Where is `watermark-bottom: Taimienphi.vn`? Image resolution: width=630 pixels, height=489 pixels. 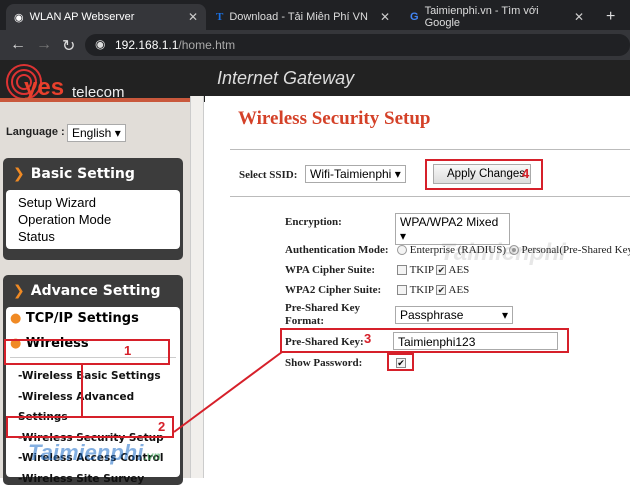 watermark-bottom: Taimienphi.vn is located at coordinates (94, 453).